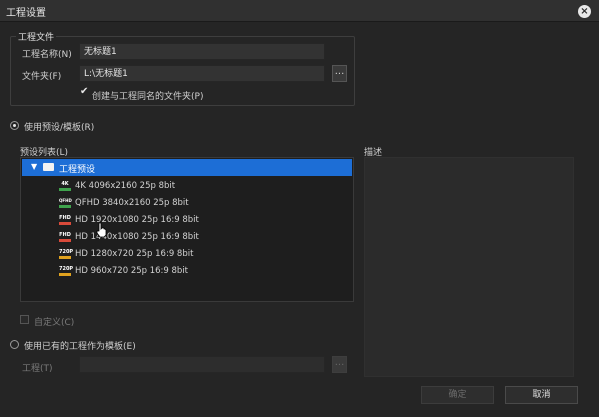  I want to click on preset-item-label: HD 1280x720 25p 16:9 8bit, so click(134, 254).